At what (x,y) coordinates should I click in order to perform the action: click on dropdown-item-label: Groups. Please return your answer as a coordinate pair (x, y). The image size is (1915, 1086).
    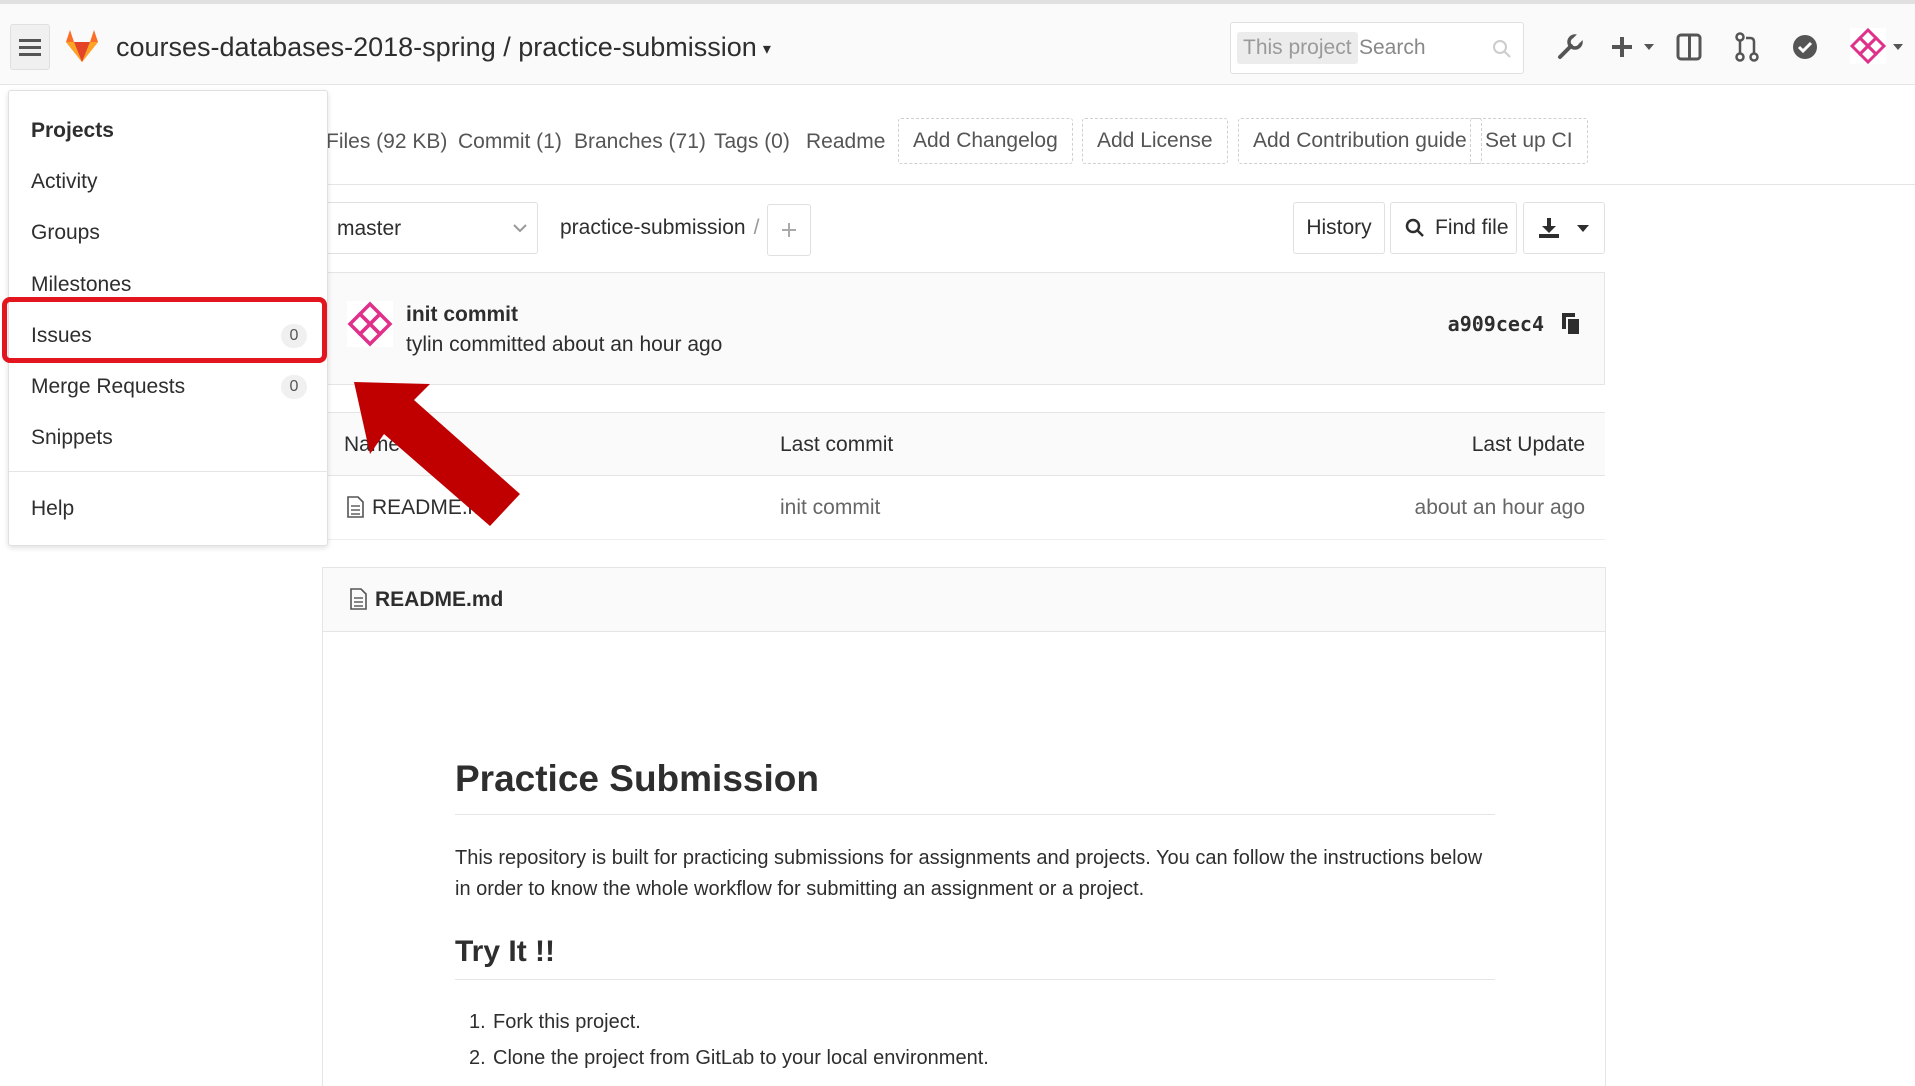
    Looking at the image, I should click on (65, 232).